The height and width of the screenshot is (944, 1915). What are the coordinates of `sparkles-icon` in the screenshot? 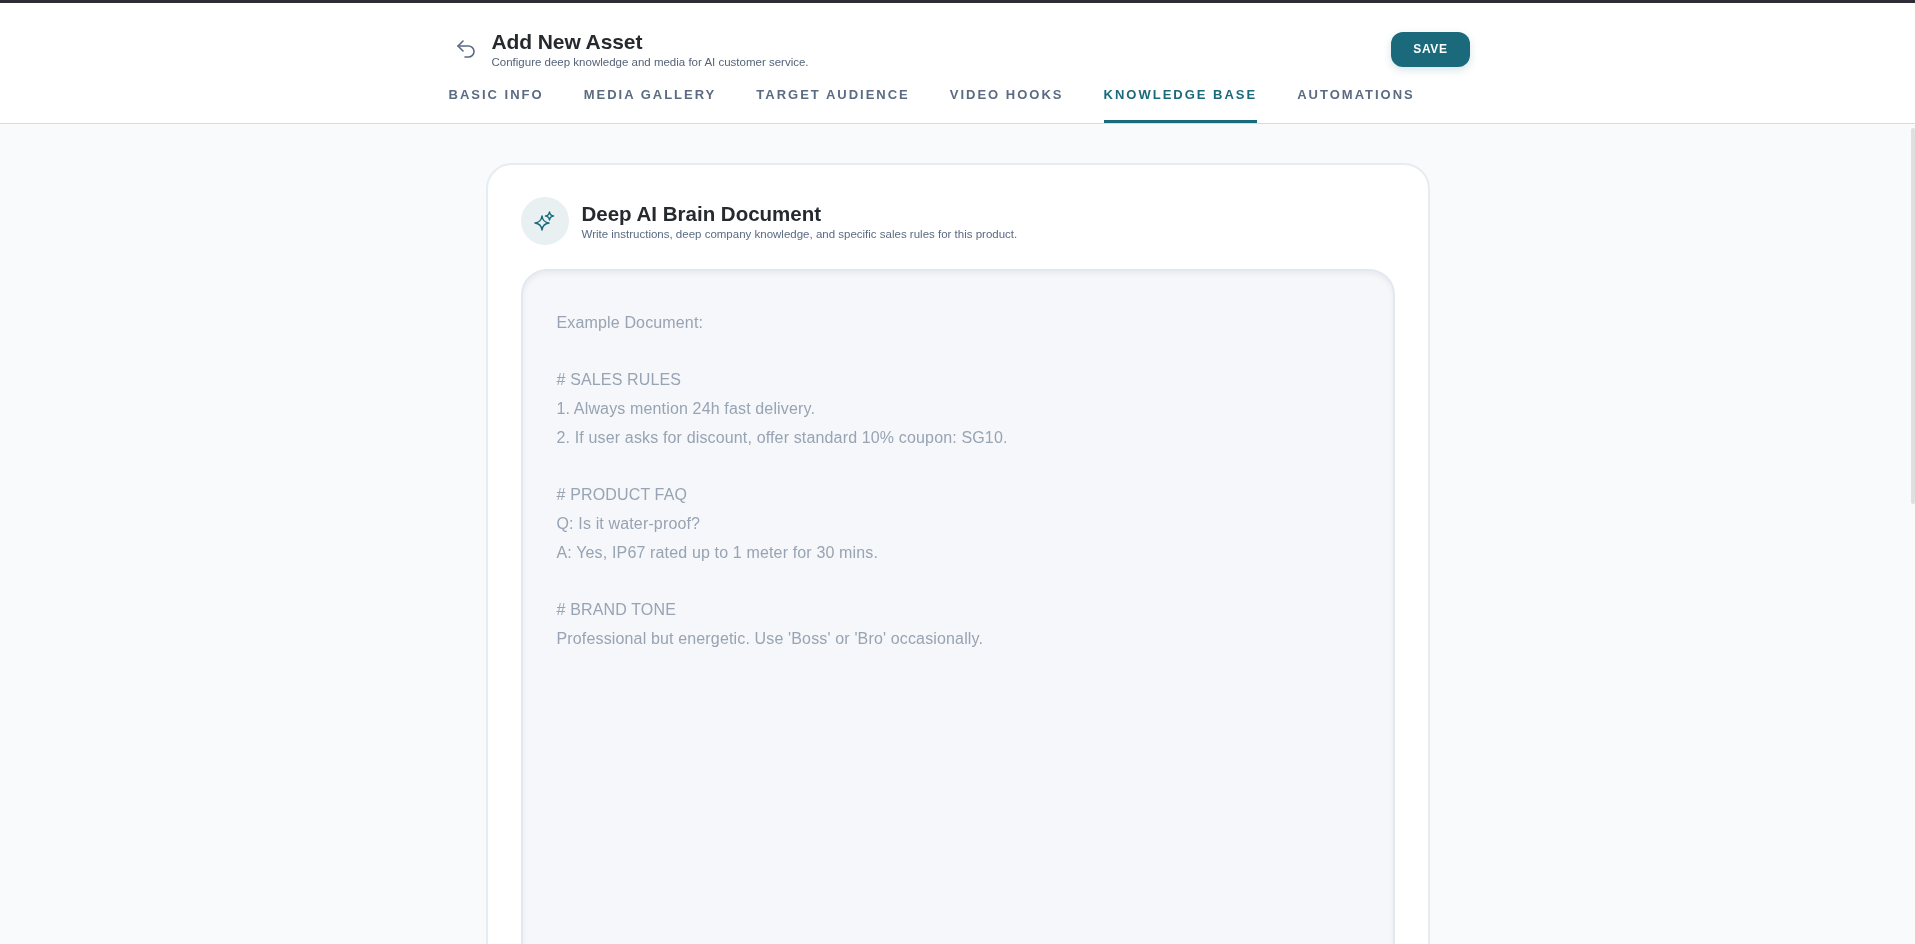 It's located at (544, 221).